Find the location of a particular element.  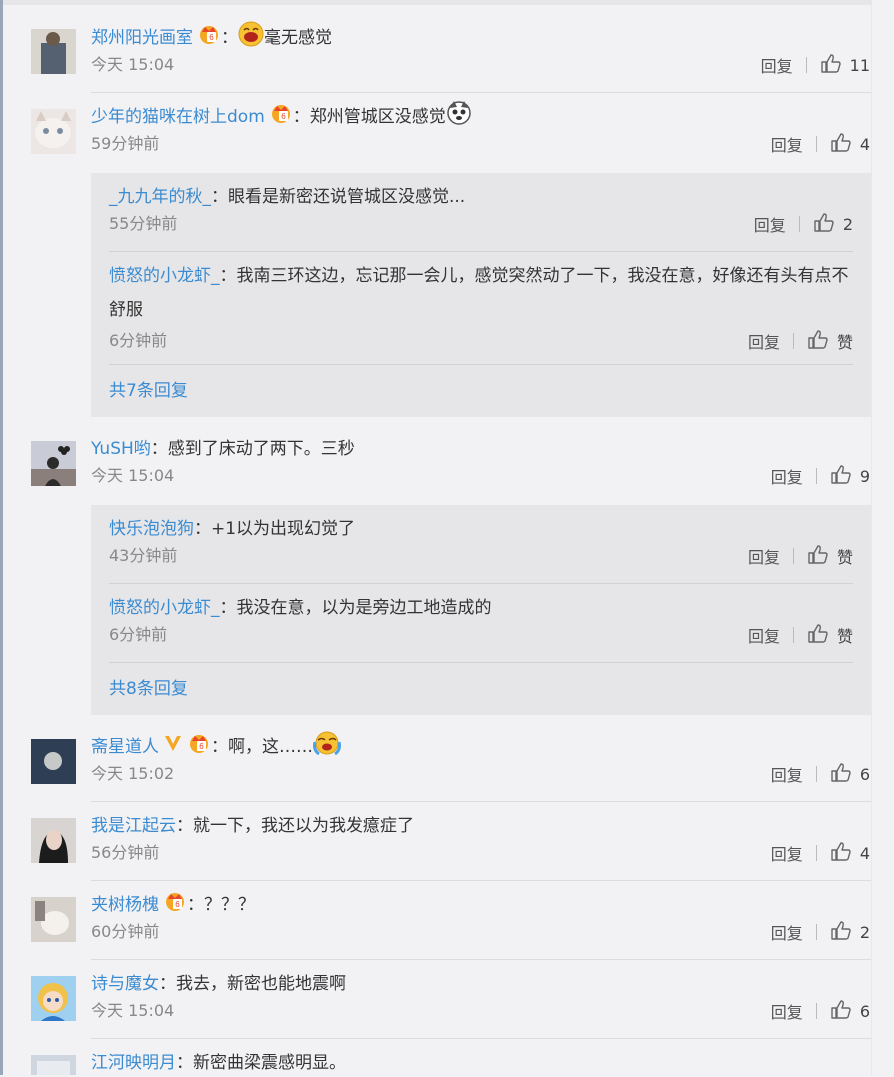

reply-time: 6分钟前 is located at coordinates (138, 340).